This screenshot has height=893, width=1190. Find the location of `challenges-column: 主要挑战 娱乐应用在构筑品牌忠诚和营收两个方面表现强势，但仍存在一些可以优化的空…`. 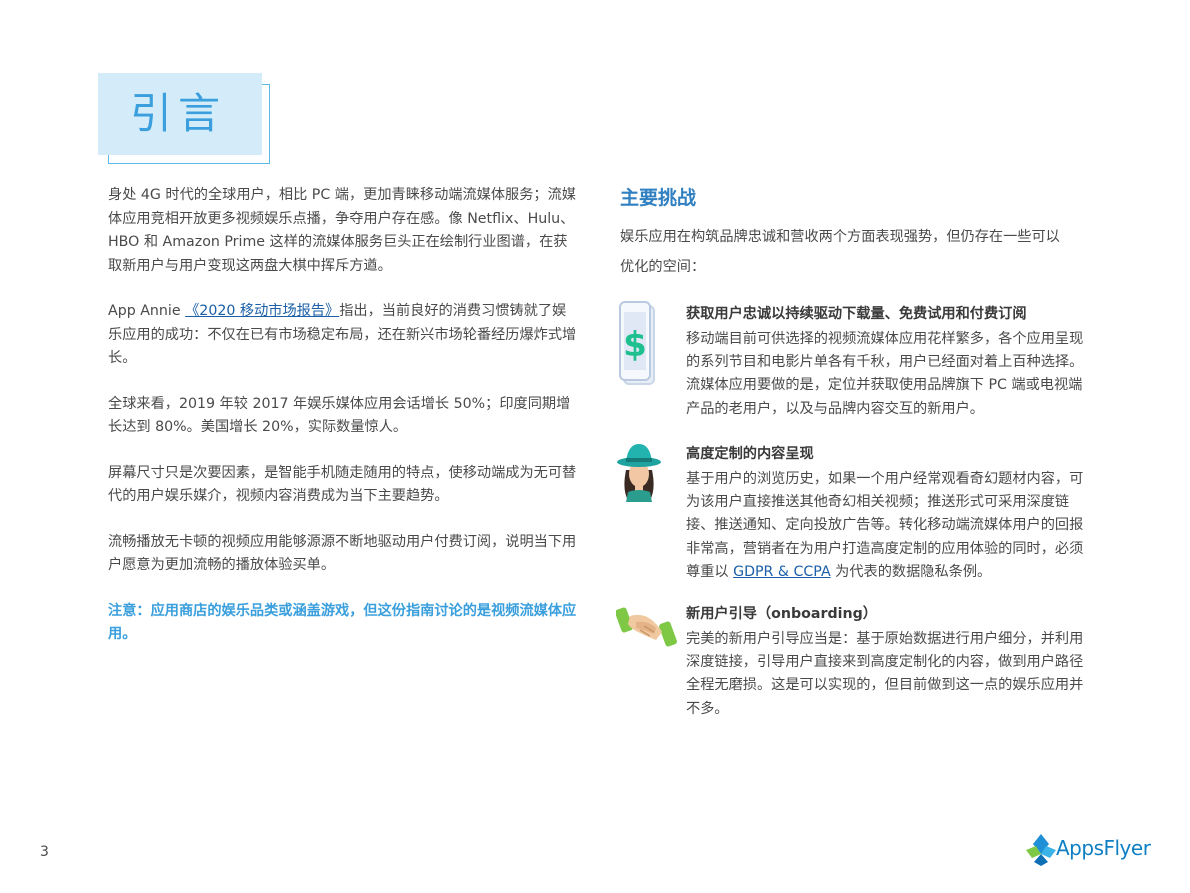

challenges-column: 主要挑战 娱乐应用在构筑品牌忠诚和营收两个方面表现强势，但仍存在一些可以优化的空… is located at coordinates (850, 233).